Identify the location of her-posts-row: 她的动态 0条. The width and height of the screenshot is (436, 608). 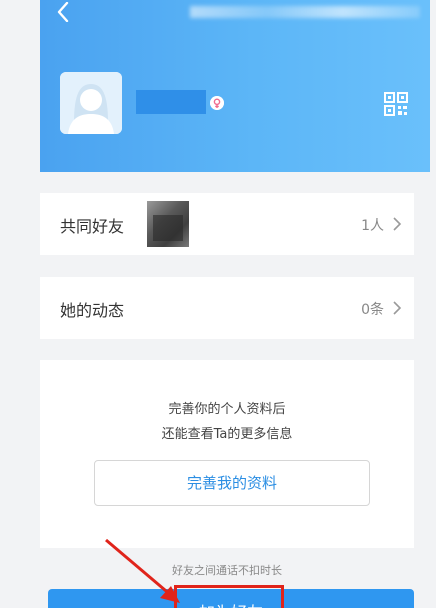
(227, 308).